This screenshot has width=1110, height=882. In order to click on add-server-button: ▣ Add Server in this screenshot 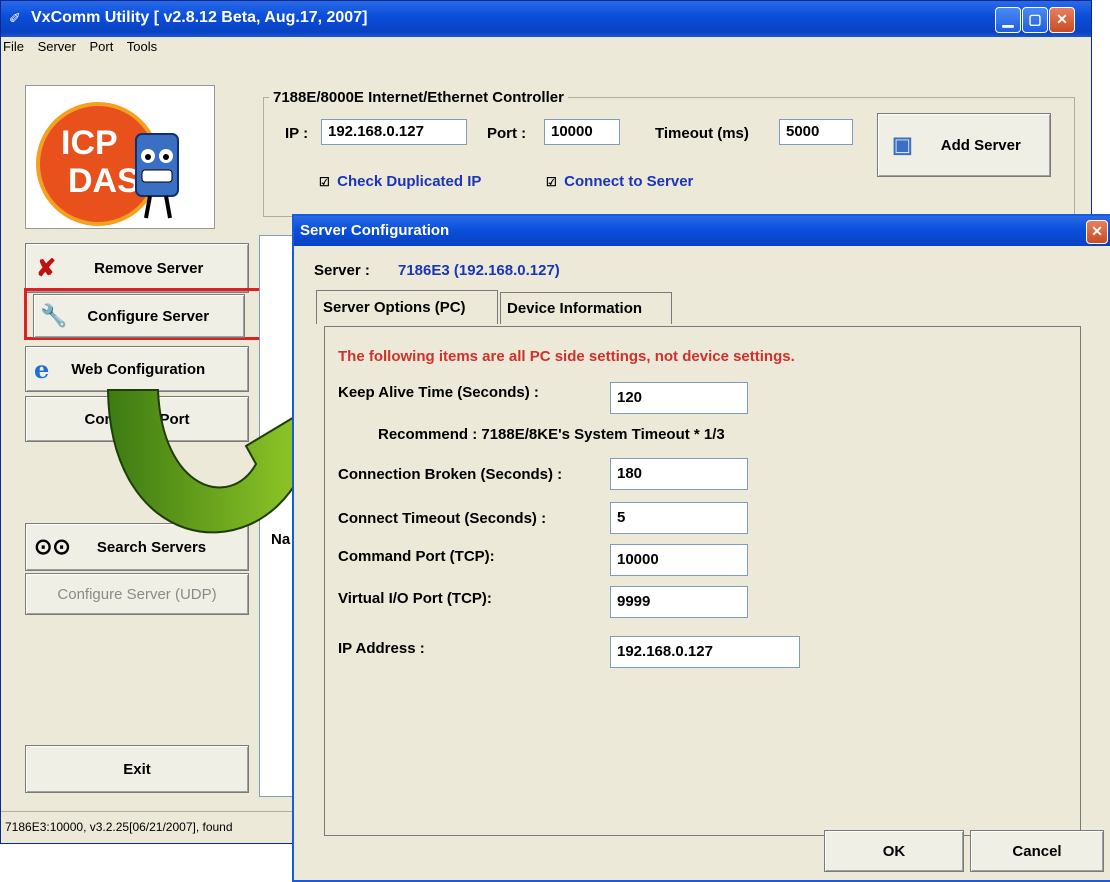, I will do `click(964, 145)`.